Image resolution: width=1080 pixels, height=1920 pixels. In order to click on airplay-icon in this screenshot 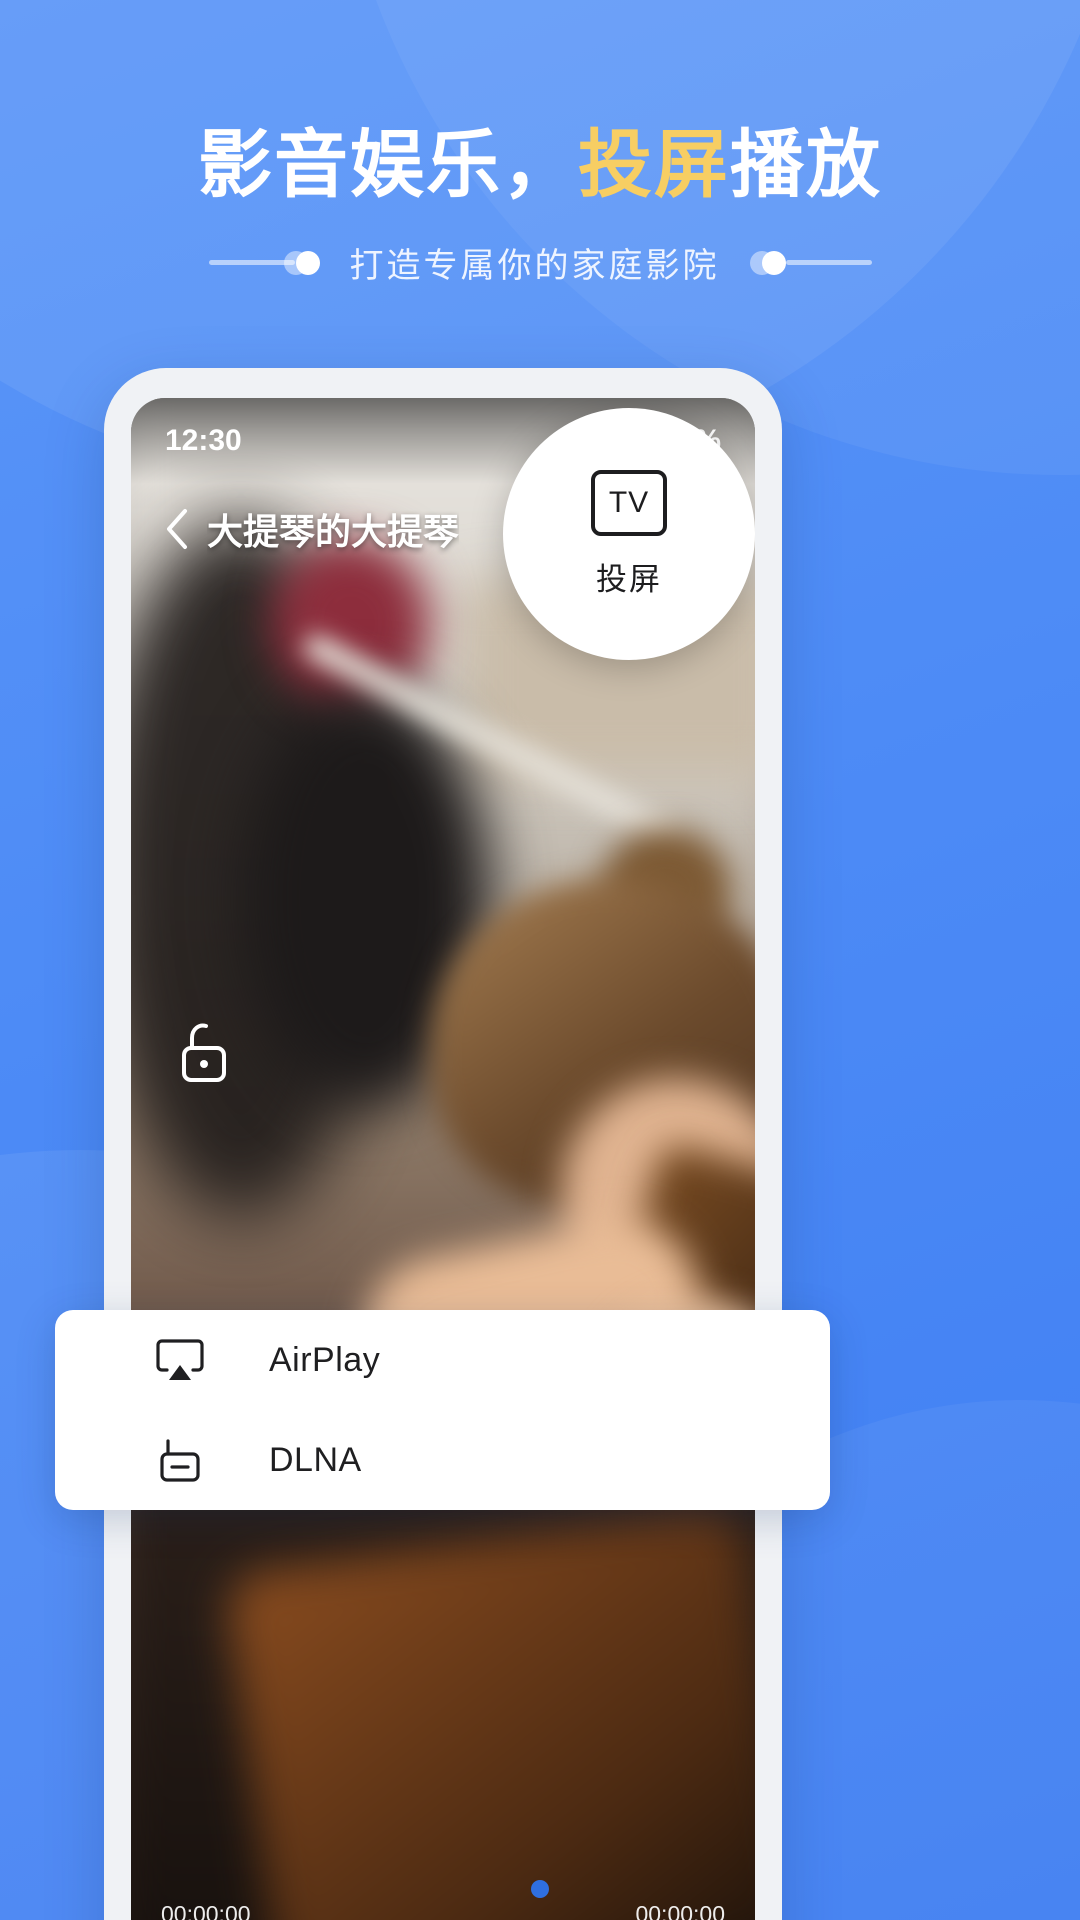, I will do `click(180, 1360)`.